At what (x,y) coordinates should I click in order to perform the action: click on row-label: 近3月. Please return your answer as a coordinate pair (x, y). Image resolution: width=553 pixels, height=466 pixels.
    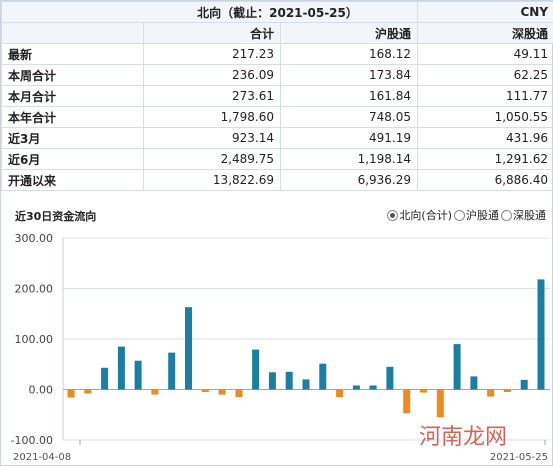
    Looking at the image, I should click on (72, 138).